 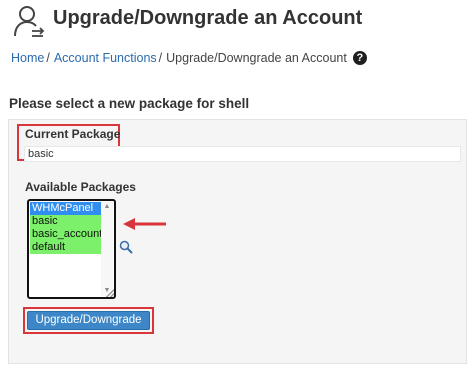 What do you see at coordinates (66, 221) in the screenshot?
I see `package-option-basic: basic` at bounding box center [66, 221].